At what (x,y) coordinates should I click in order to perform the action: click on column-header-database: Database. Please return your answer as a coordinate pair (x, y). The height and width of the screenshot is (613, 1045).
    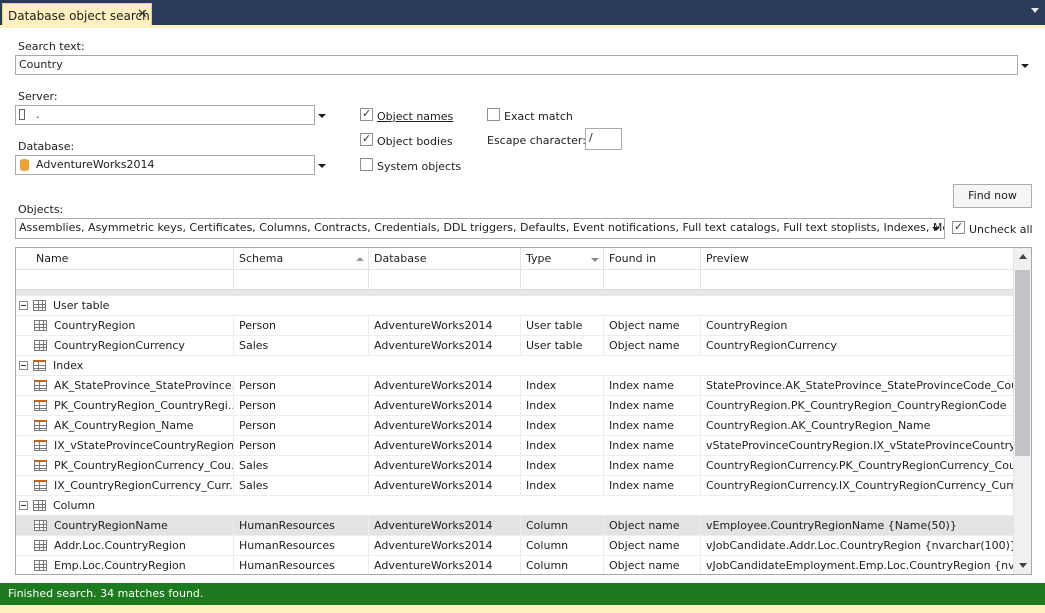
    Looking at the image, I should click on (445, 259).